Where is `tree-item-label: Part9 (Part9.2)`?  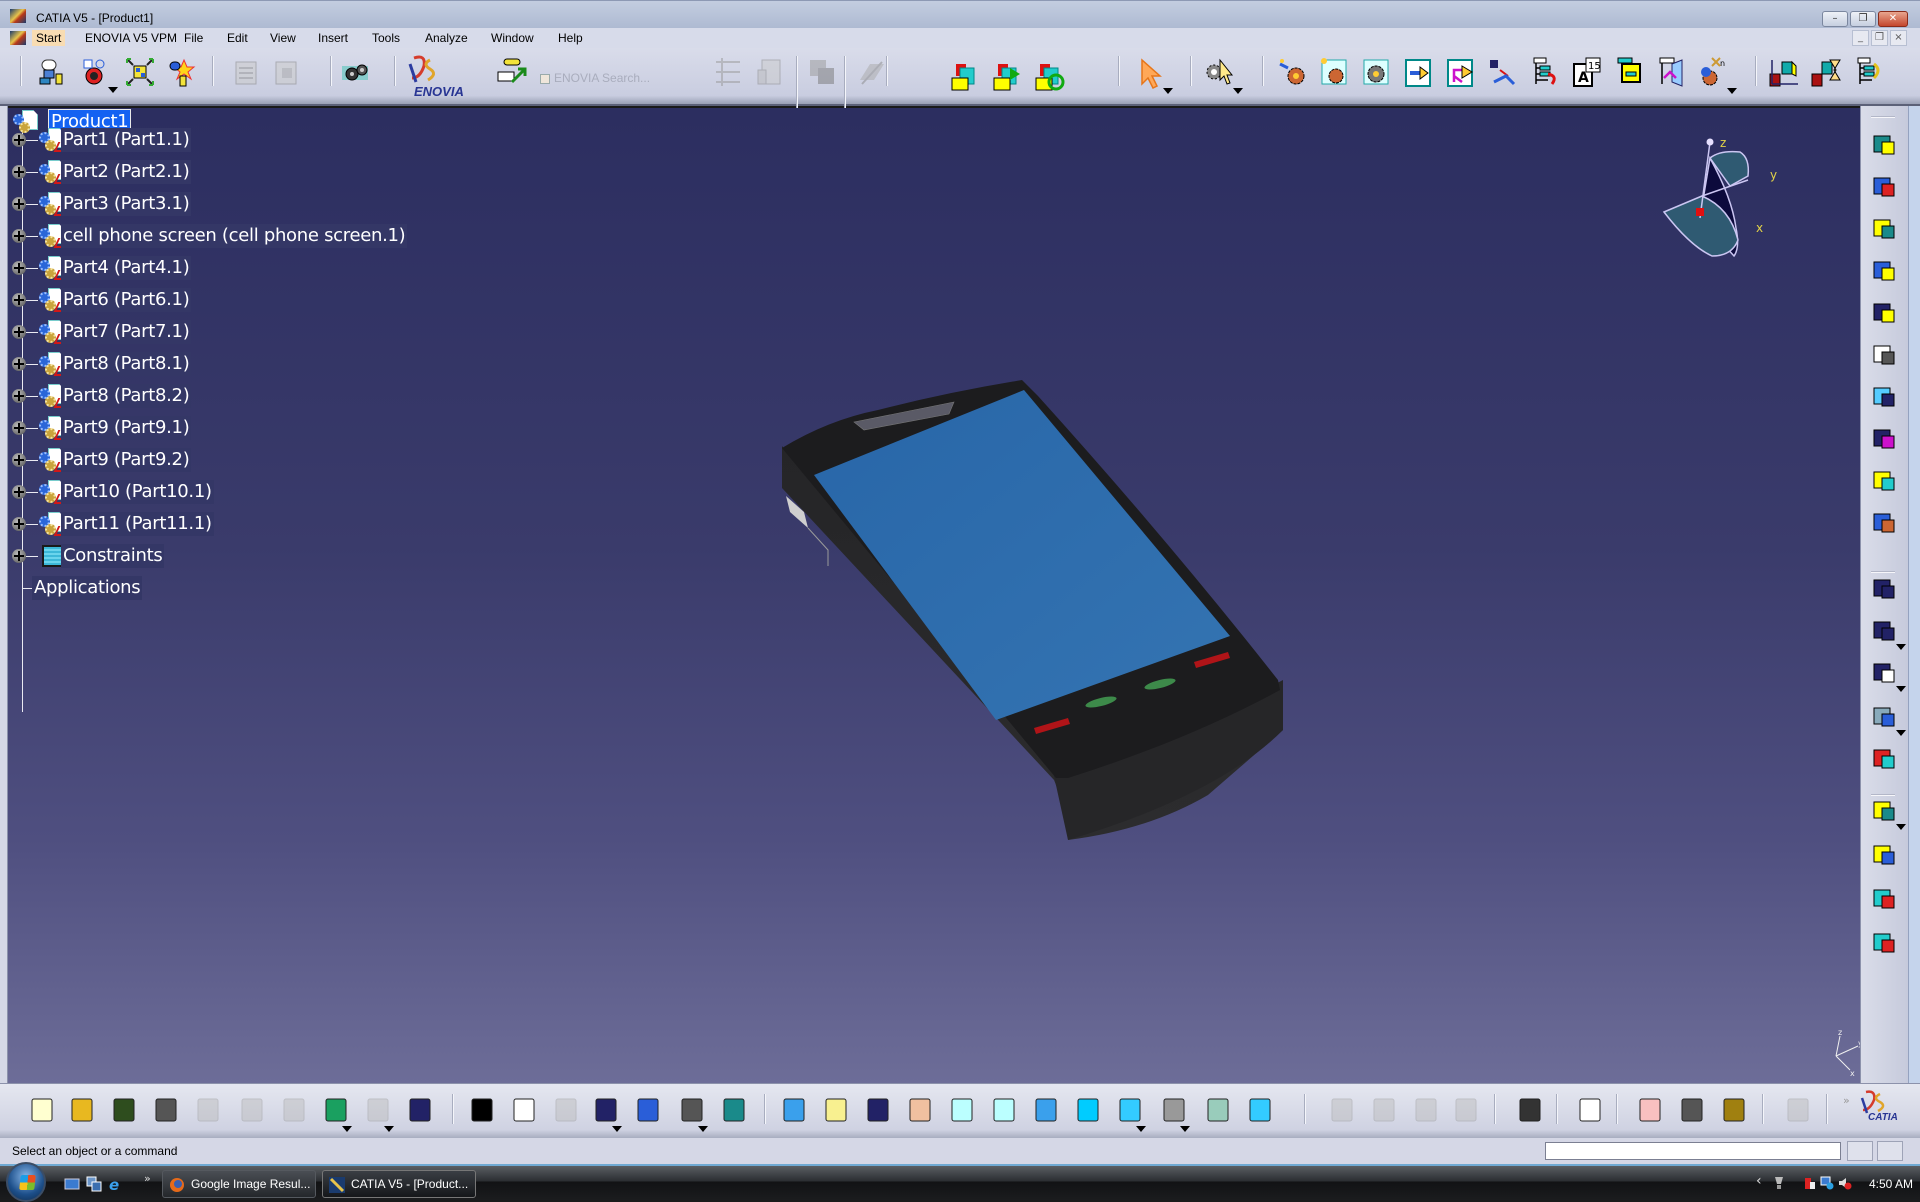
tree-item-label: Part9 (Part9.2) is located at coordinates (126, 460).